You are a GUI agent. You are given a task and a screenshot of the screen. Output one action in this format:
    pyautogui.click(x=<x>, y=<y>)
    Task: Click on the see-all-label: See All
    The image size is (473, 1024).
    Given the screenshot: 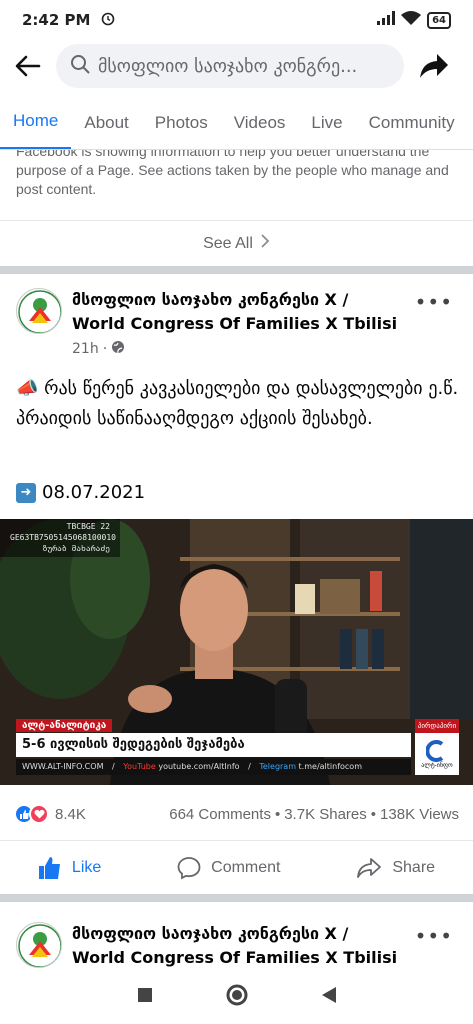 What is the action you would take?
    pyautogui.click(x=228, y=243)
    